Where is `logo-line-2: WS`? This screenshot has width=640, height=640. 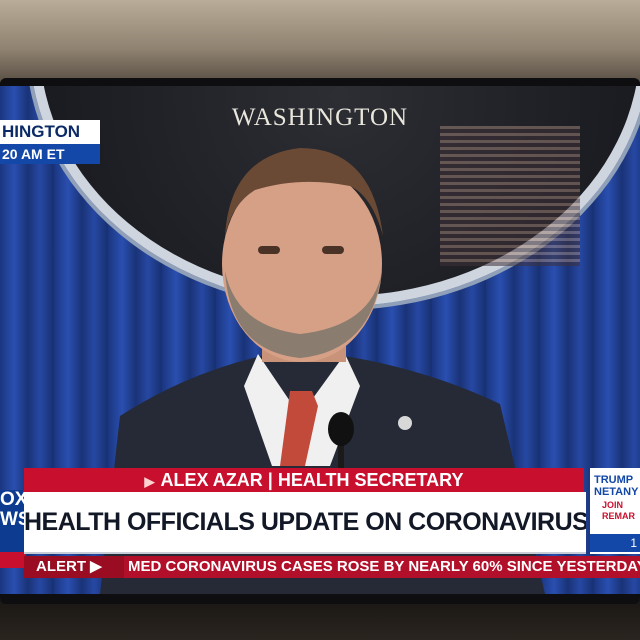 logo-line-2: WS is located at coordinates (13, 519).